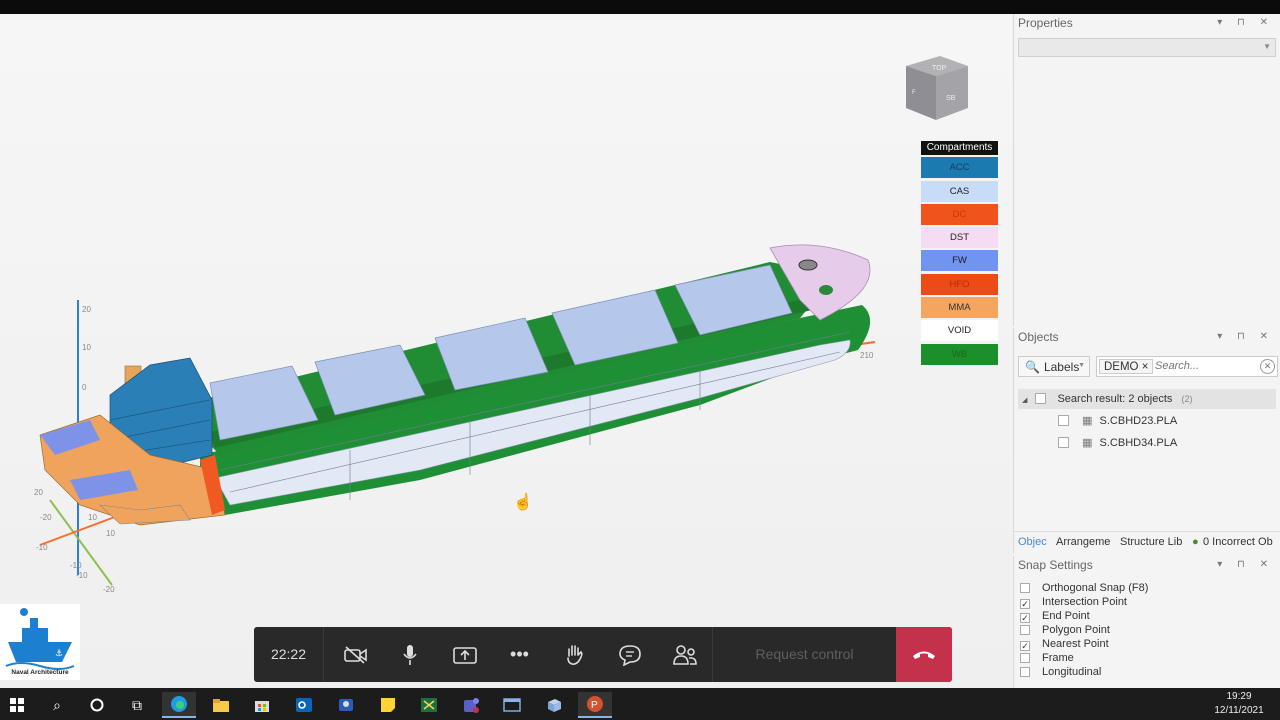  I want to click on app-taskbar-button, so click(346, 705).